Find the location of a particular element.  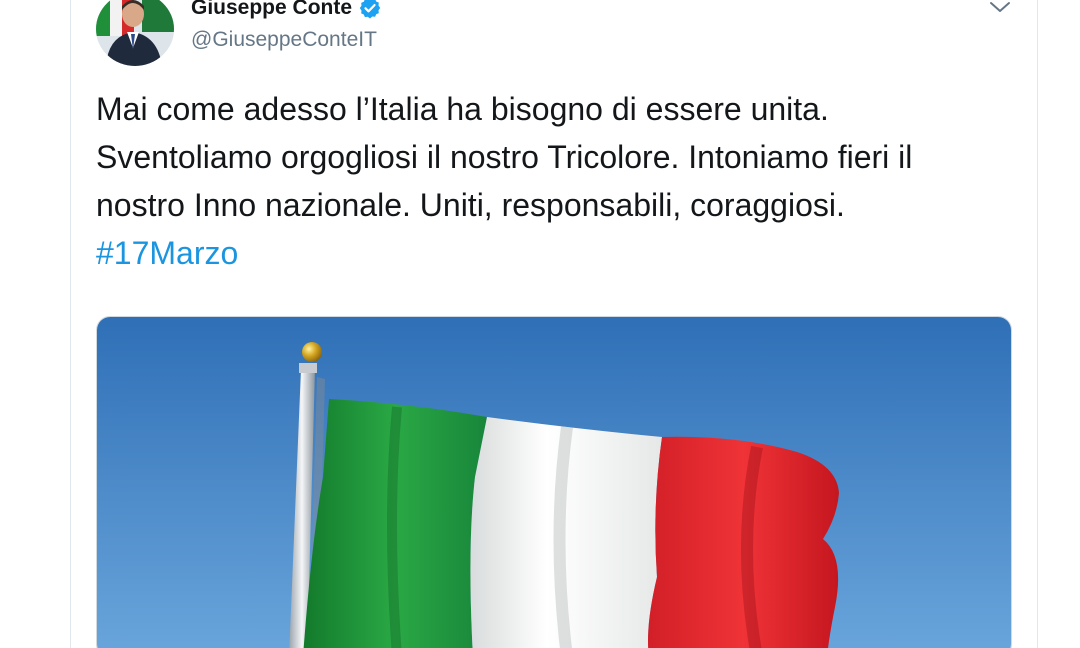

author-handle: @GiuseppeConteIT is located at coordinates (284, 40).